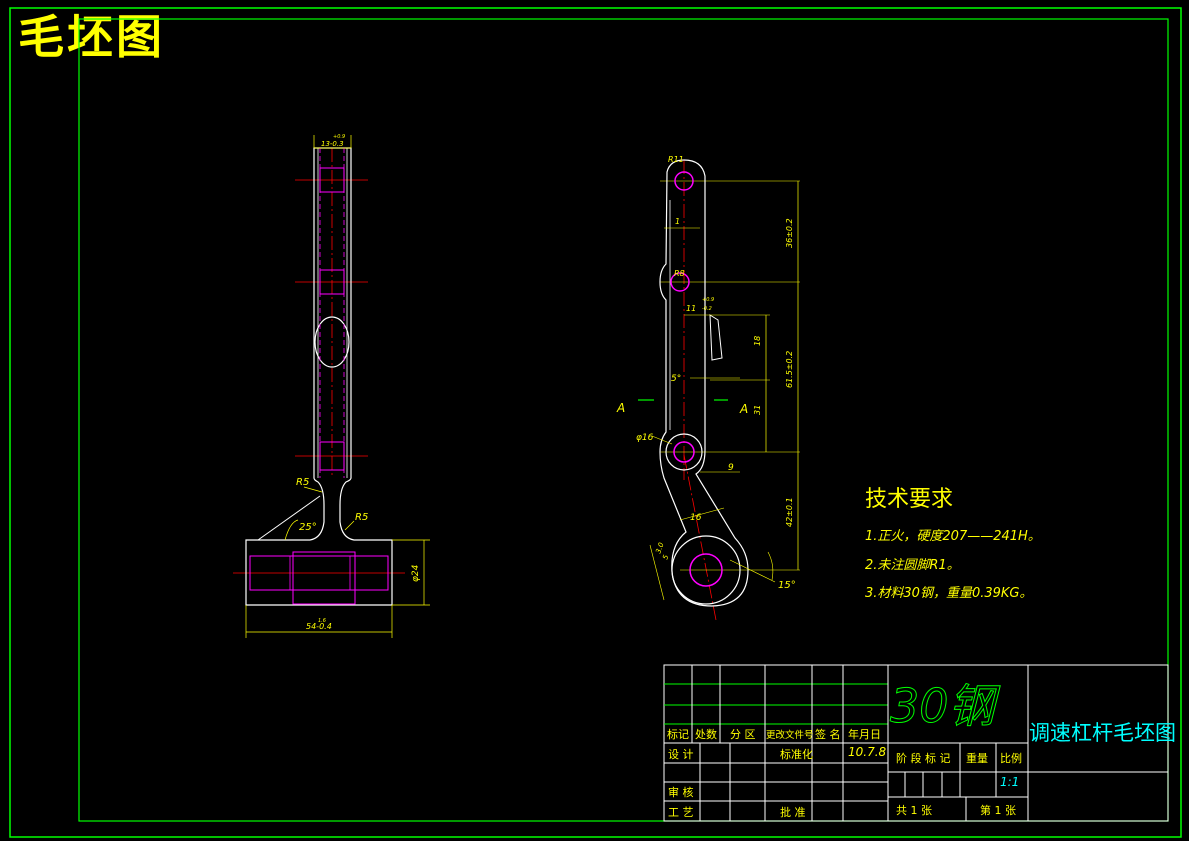 This screenshot has height=841, width=1189. I want to click on total-sheets: 共 1 张, so click(914, 810).